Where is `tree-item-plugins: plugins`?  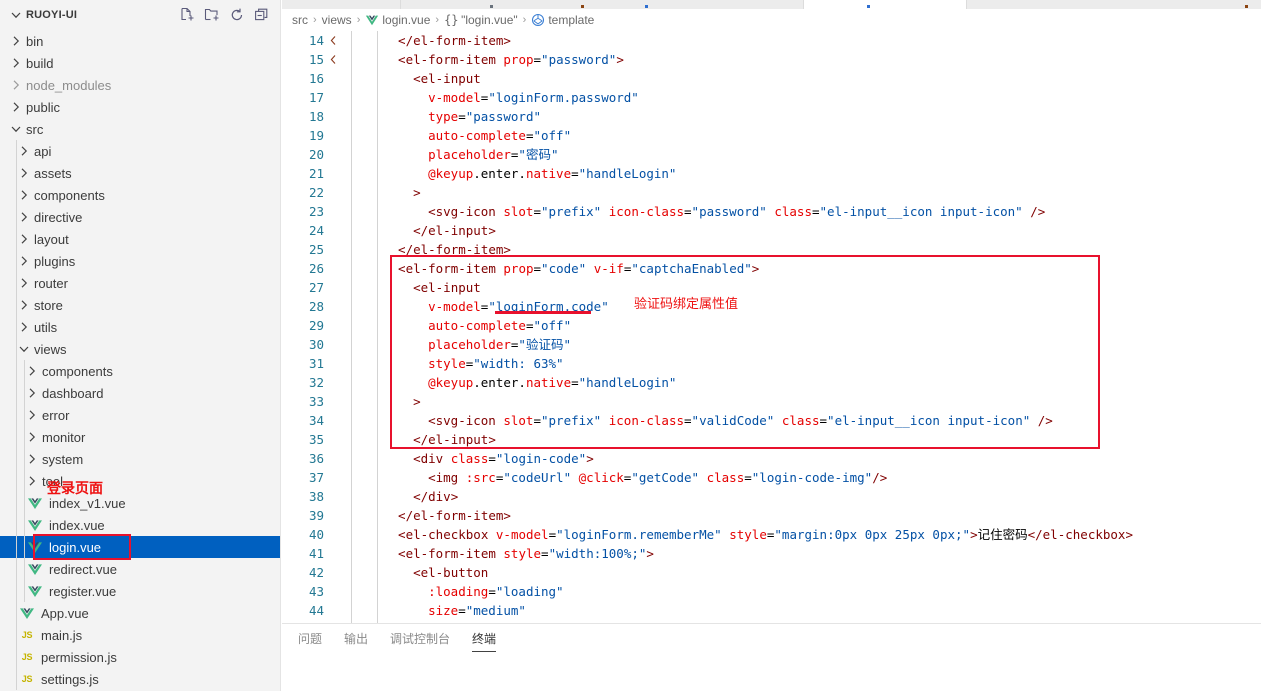
tree-item-plugins: plugins is located at coordinates (140, 261).